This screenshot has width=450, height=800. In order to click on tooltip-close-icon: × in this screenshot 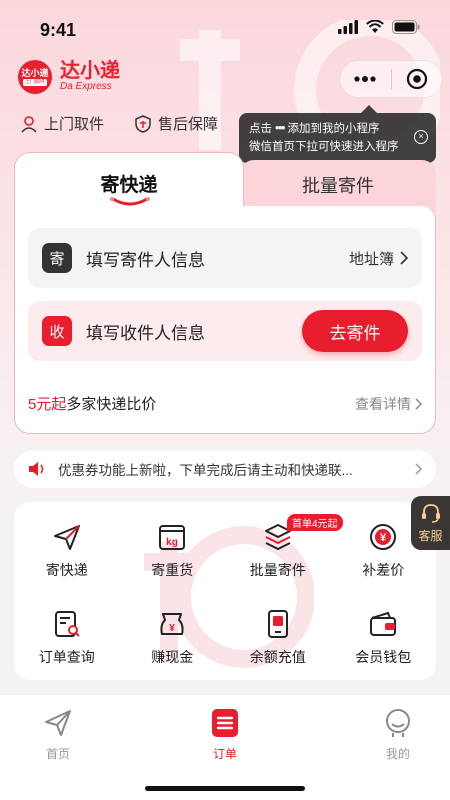, I will do `click(421, 137)`.